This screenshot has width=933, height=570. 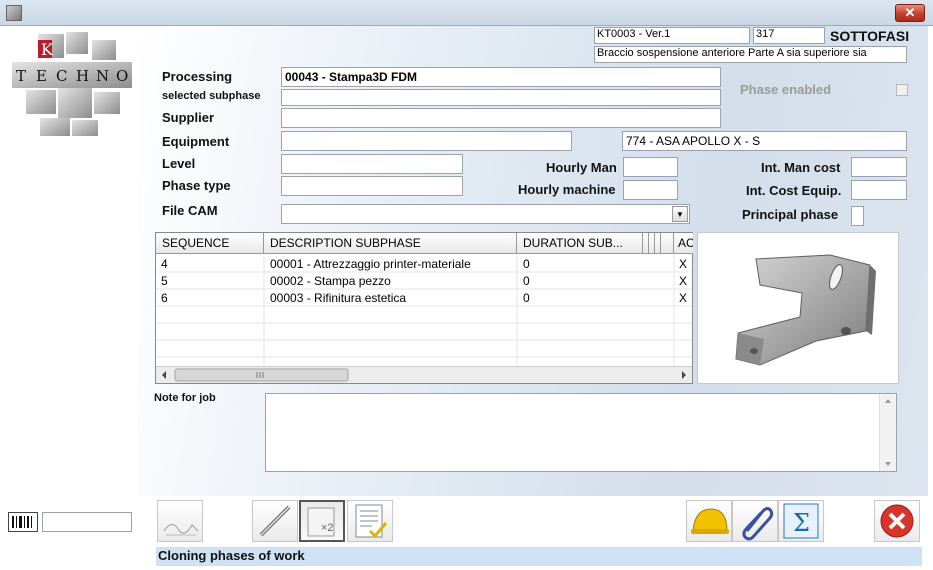 I want to click on paperclip-icon, so click(x=758, y=524).